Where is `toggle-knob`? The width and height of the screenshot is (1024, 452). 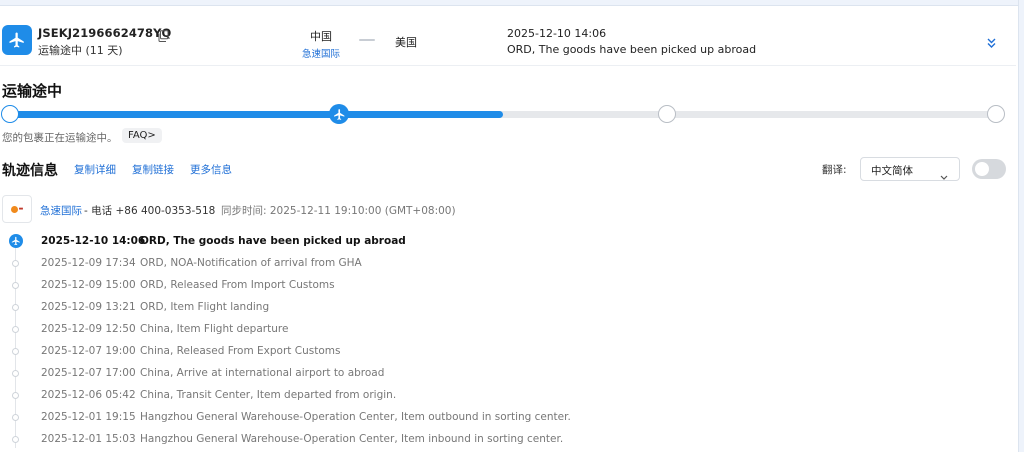 toggle-knob is located at coordinates (982, 169).